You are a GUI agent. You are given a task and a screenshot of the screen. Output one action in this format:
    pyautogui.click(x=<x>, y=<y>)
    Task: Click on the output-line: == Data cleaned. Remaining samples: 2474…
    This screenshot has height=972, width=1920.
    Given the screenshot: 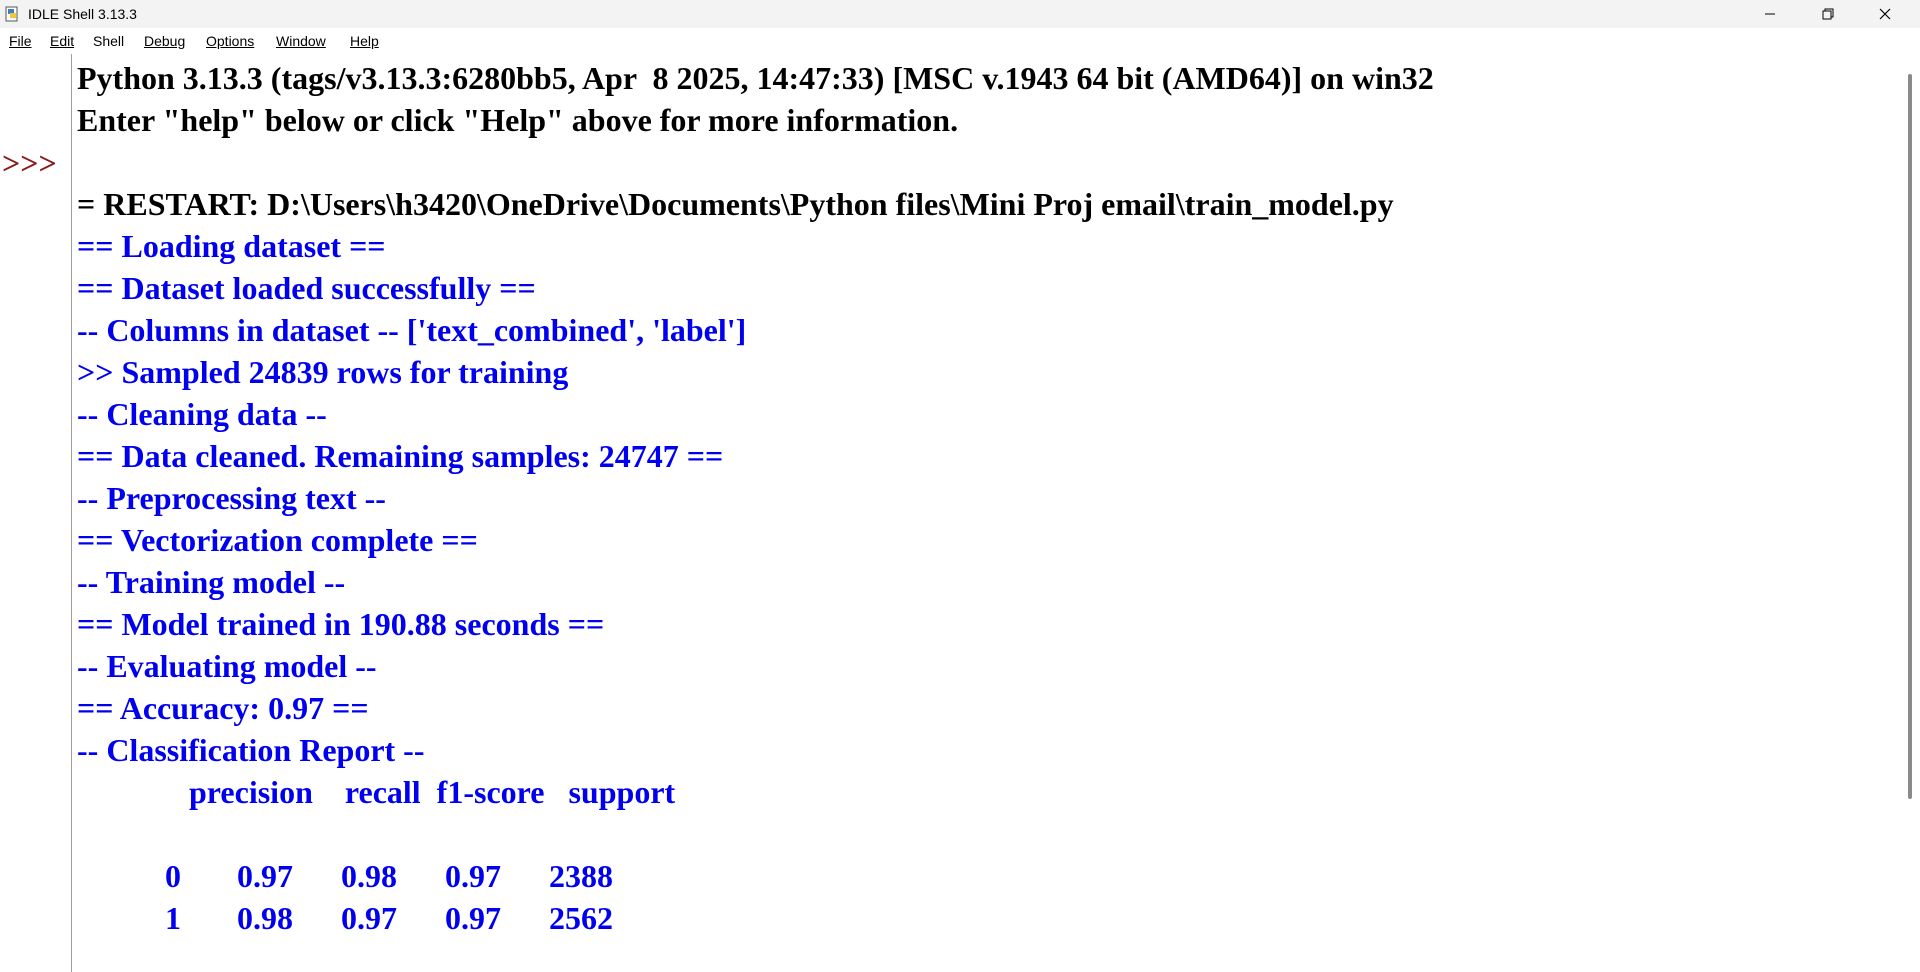 What is the action you would take?
    pyautogui.click(x=400, y=456)
    